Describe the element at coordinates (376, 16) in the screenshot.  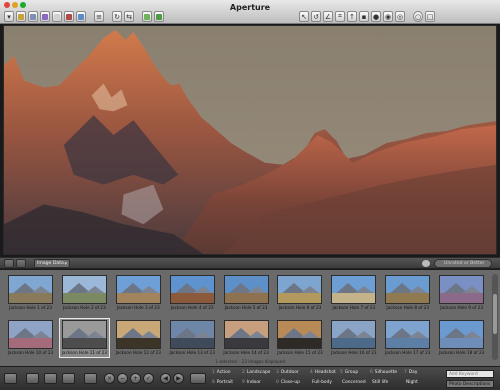
I see `loupe-icon: ●` at that location.